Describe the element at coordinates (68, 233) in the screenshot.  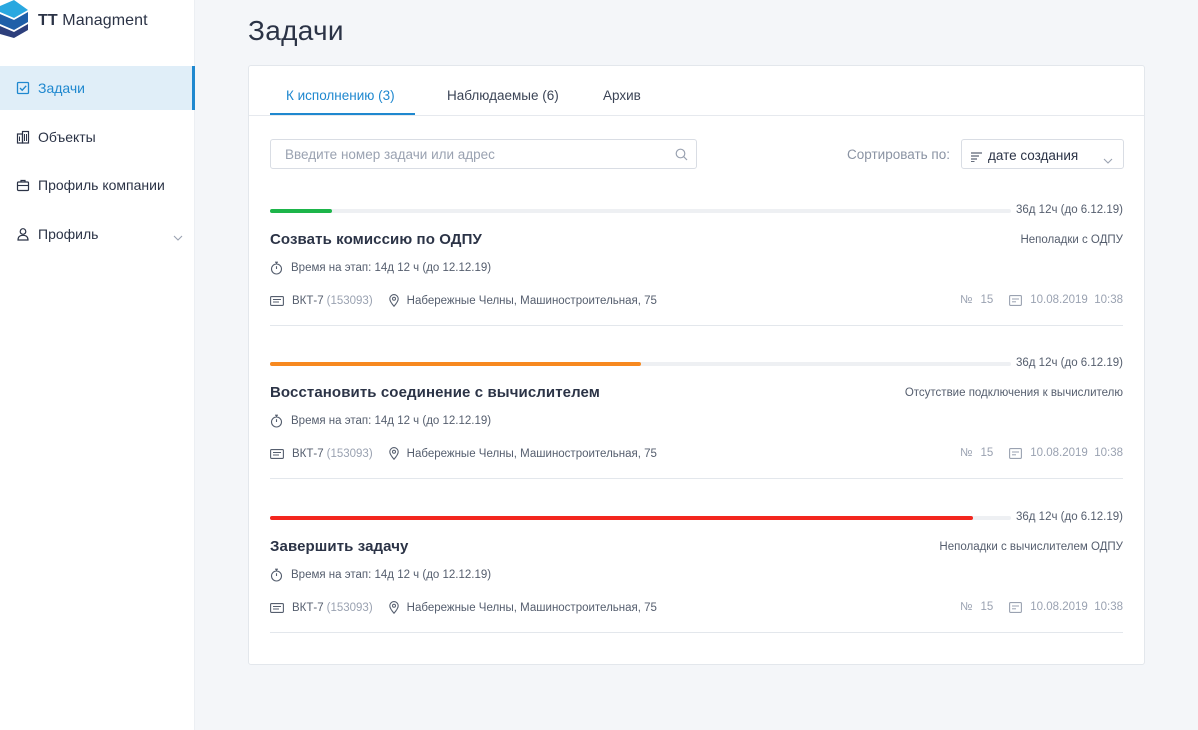
I see `sidebar-item-label: Профиль` at that location.